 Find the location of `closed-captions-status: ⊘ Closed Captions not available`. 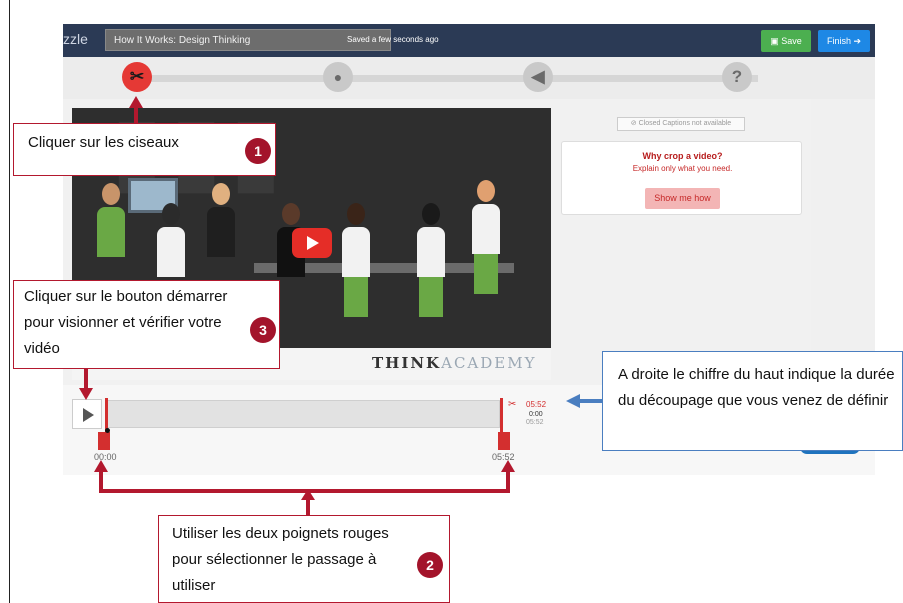

closed-captions-status: ⊘ Closed Captions not available is located at coordinates (681, 124).